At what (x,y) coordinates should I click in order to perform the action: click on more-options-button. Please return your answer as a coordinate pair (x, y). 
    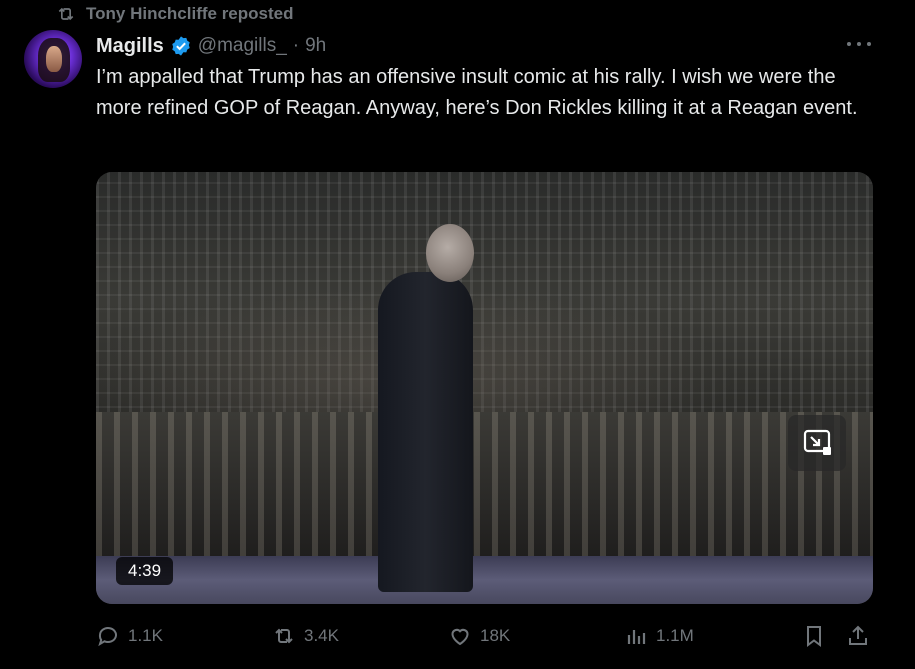
    Looking at the image, I should click on (859, 44).